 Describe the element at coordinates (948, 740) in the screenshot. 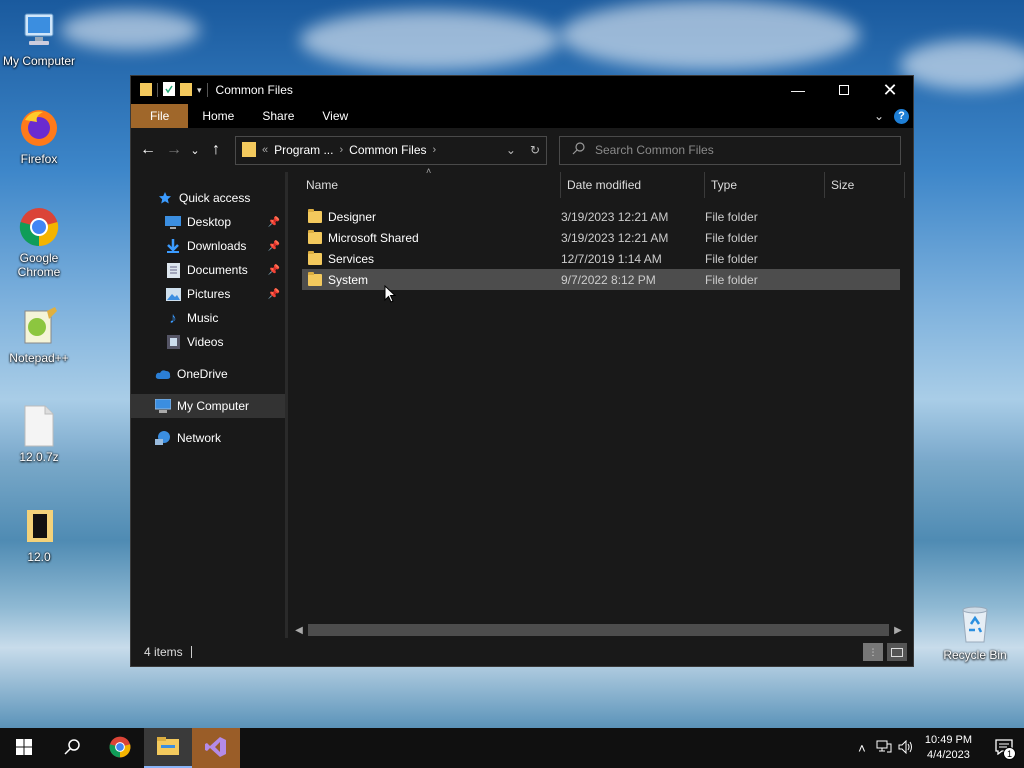

I see `clock-time: 10:49 PM` at that location.